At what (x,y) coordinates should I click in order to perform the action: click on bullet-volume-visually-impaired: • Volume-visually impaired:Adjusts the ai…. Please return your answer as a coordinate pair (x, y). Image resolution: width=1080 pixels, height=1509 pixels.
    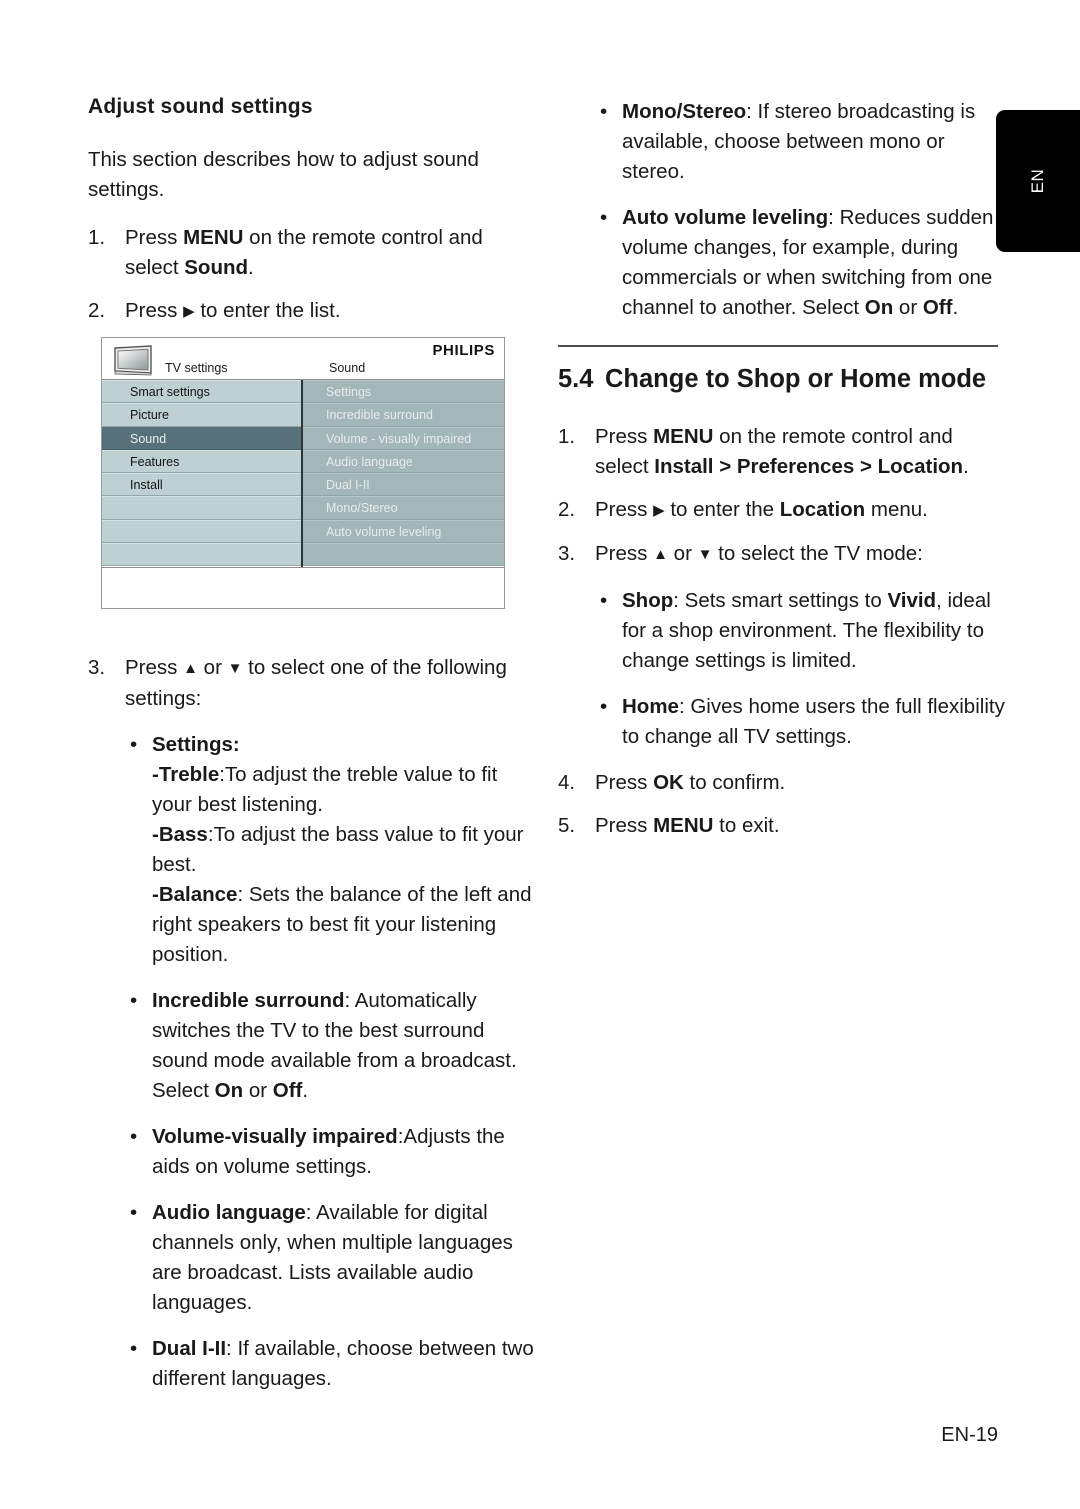
    Looking at the image, I should click on (333, 1152).